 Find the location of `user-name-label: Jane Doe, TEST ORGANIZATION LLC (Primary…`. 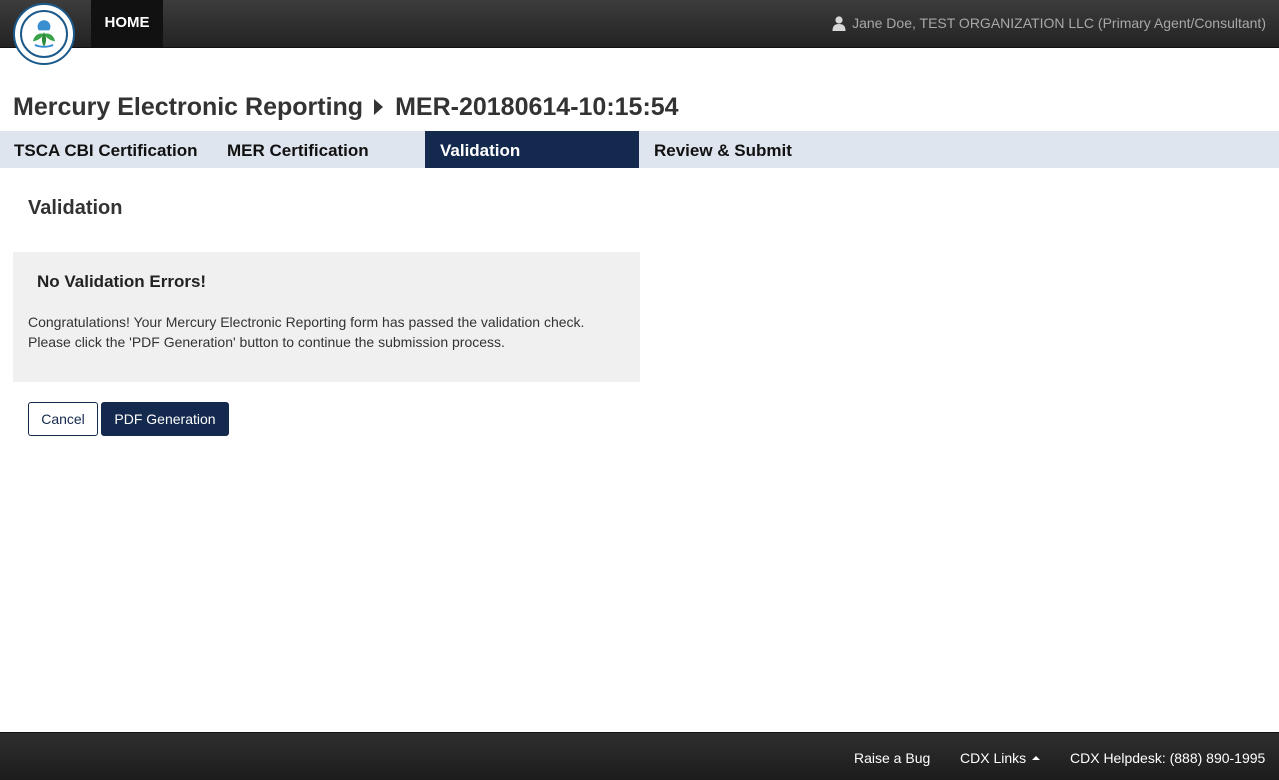

user-name-label: Jane Doe, TEST ORGANIZATION LLC (Primary… is located at coordinates (1059, 23).